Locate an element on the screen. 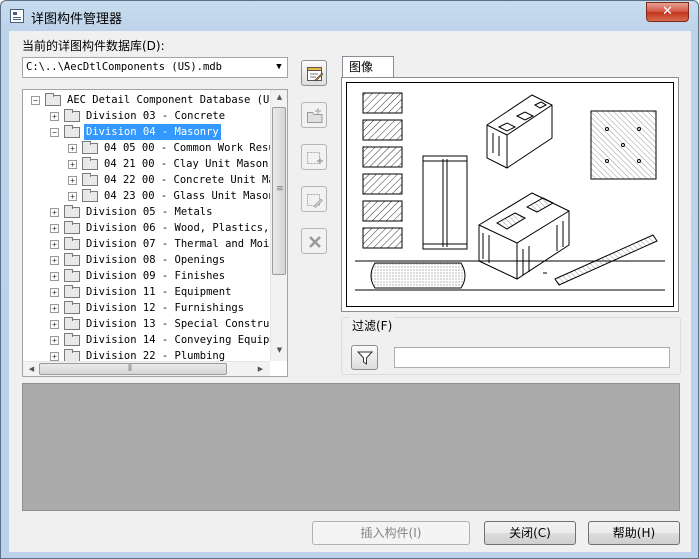 The height and width of the screenshot is (559, 699). new-component-button is located at coordinates (314, 157).